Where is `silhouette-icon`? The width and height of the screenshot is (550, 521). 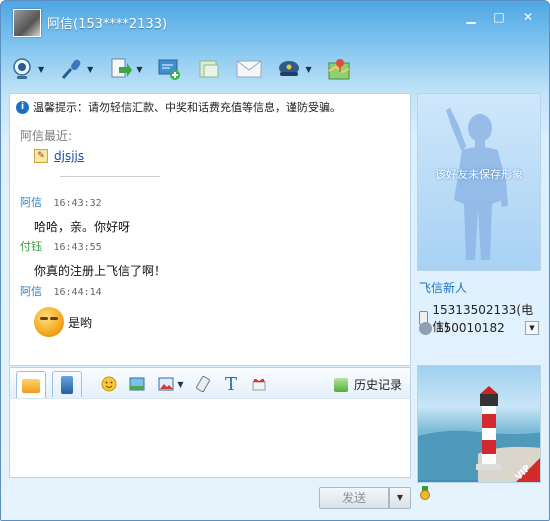
silhouette-icon is located at coordinates (477, 184).